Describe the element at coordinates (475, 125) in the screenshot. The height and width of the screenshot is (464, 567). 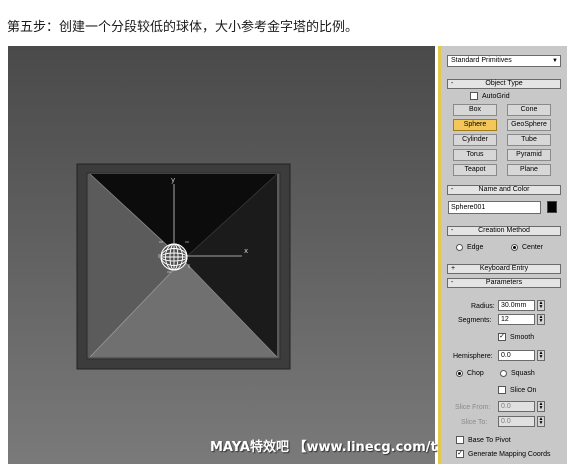
I see `sphere-button: Sphere` at that location.